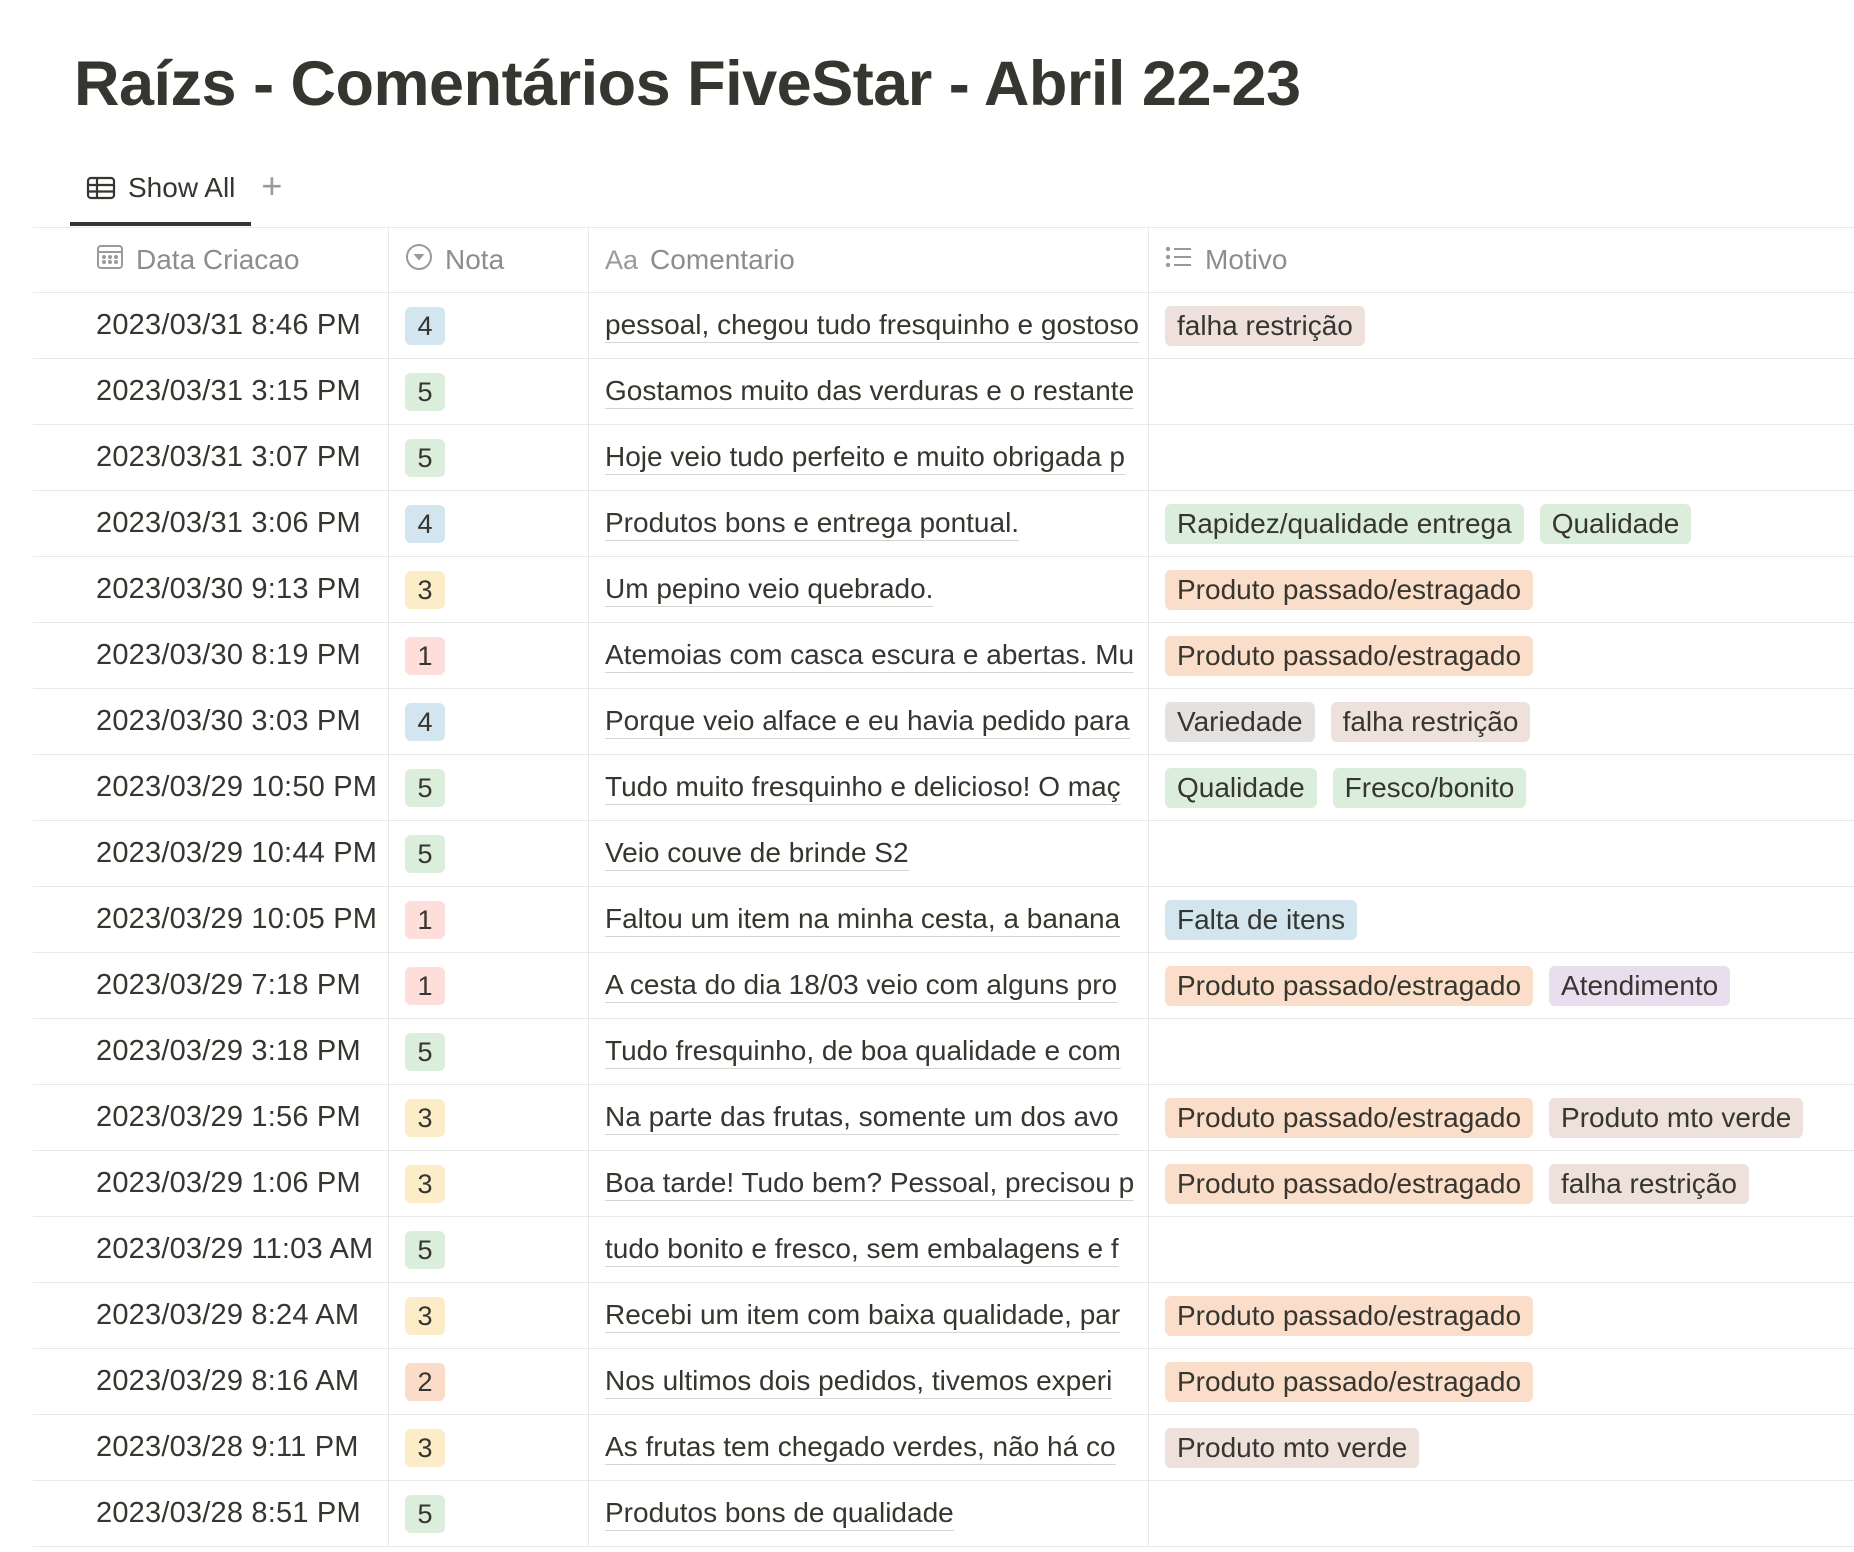 The width and height of the screenshot is (1854, 1552). I want to click on cell-data-criacao: 2023/03/30 3:03 PM, so click(211, 721).